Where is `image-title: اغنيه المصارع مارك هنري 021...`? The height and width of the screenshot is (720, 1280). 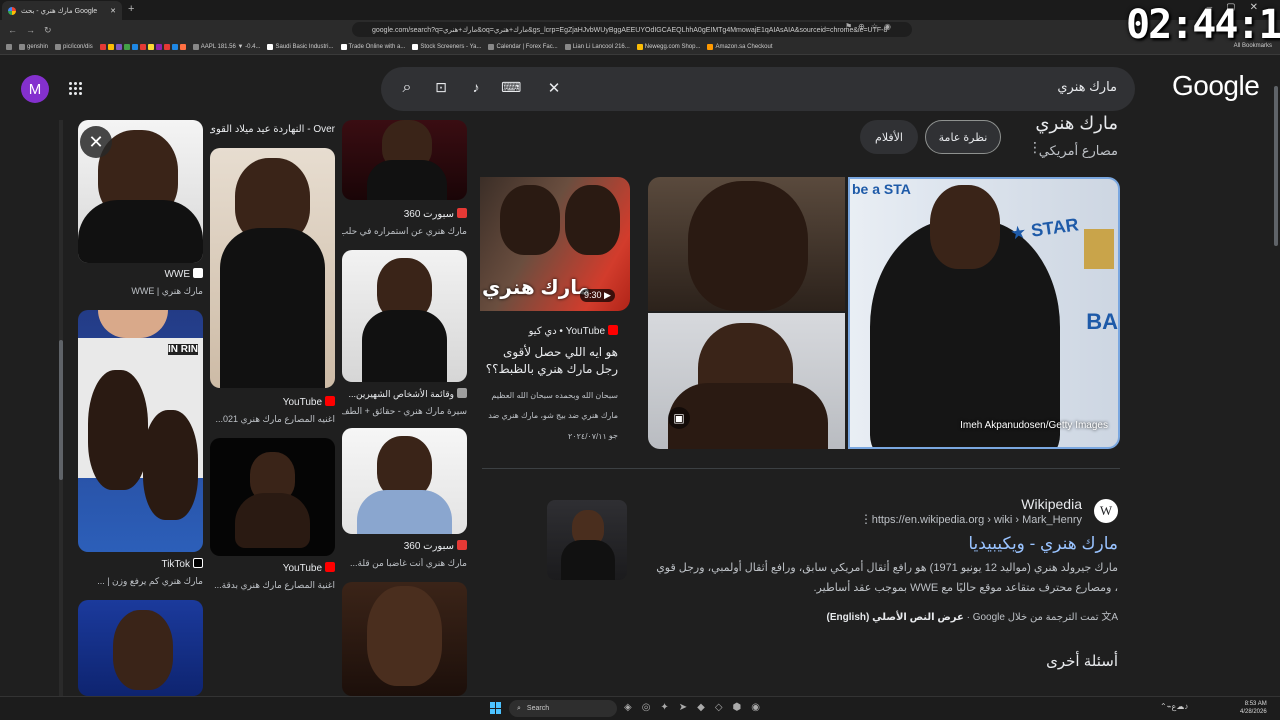 image-title: اغنيه المصارع مارك هنري 021... is located at coordinates (272, 419).